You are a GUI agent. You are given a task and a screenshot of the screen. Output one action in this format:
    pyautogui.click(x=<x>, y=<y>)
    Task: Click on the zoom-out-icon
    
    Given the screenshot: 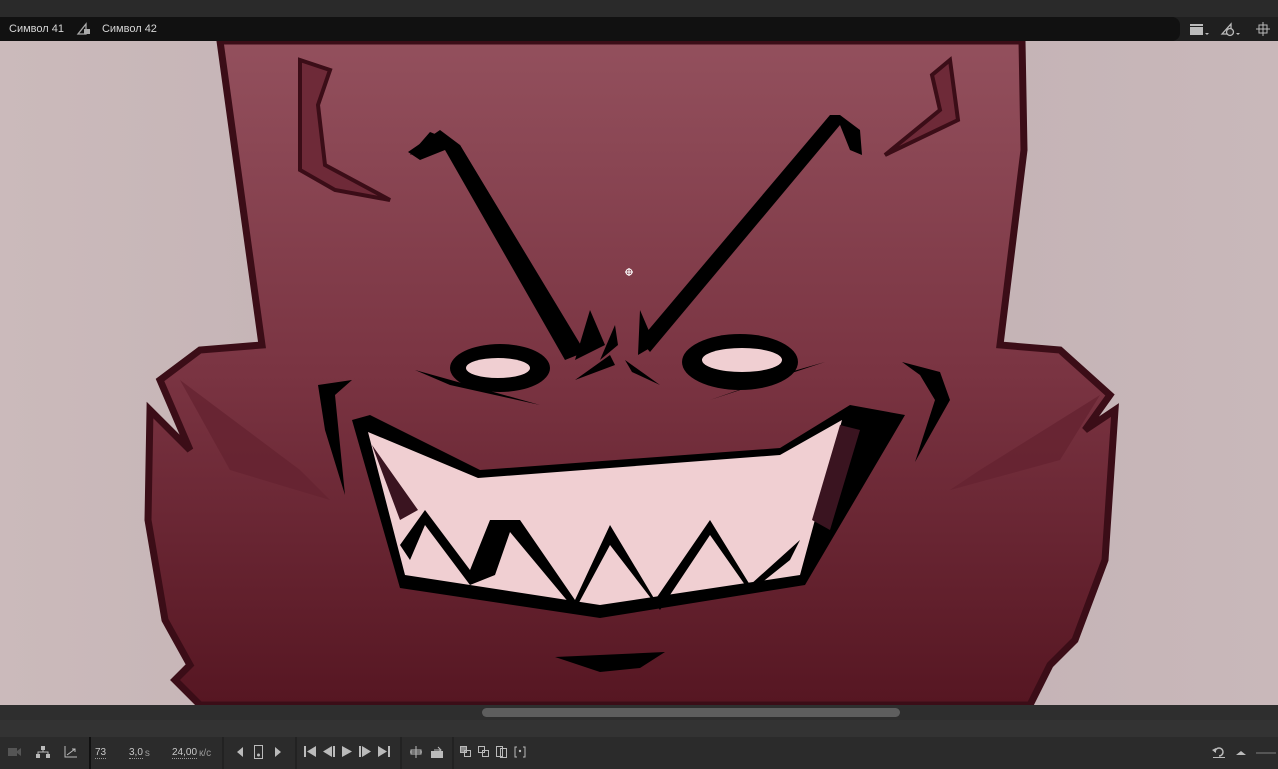 What is the action you would take?
    pyautogui.click(x=1241, y=753)
    